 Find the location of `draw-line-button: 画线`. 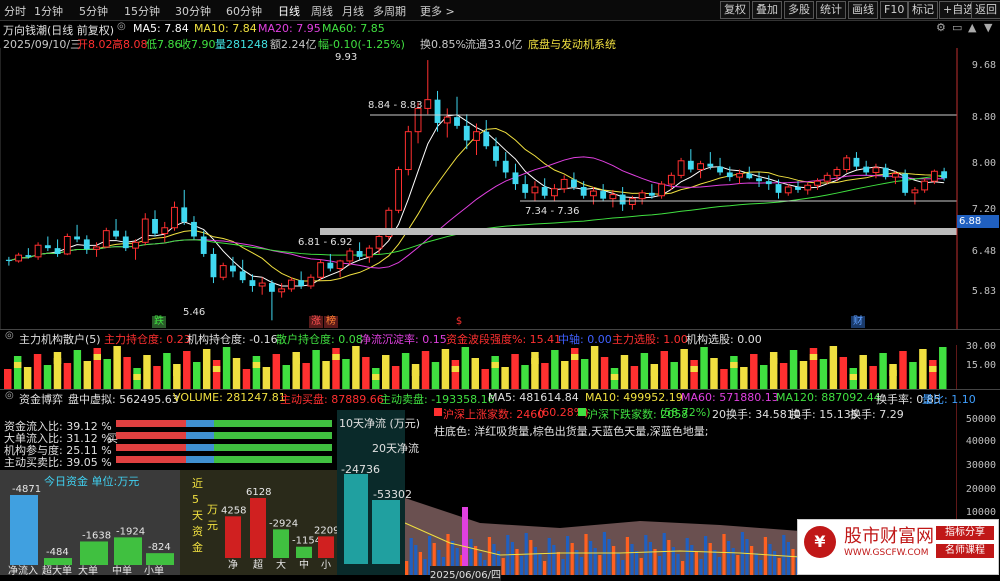

draw-line-button: 画线 is located at coordinates (863, 10).